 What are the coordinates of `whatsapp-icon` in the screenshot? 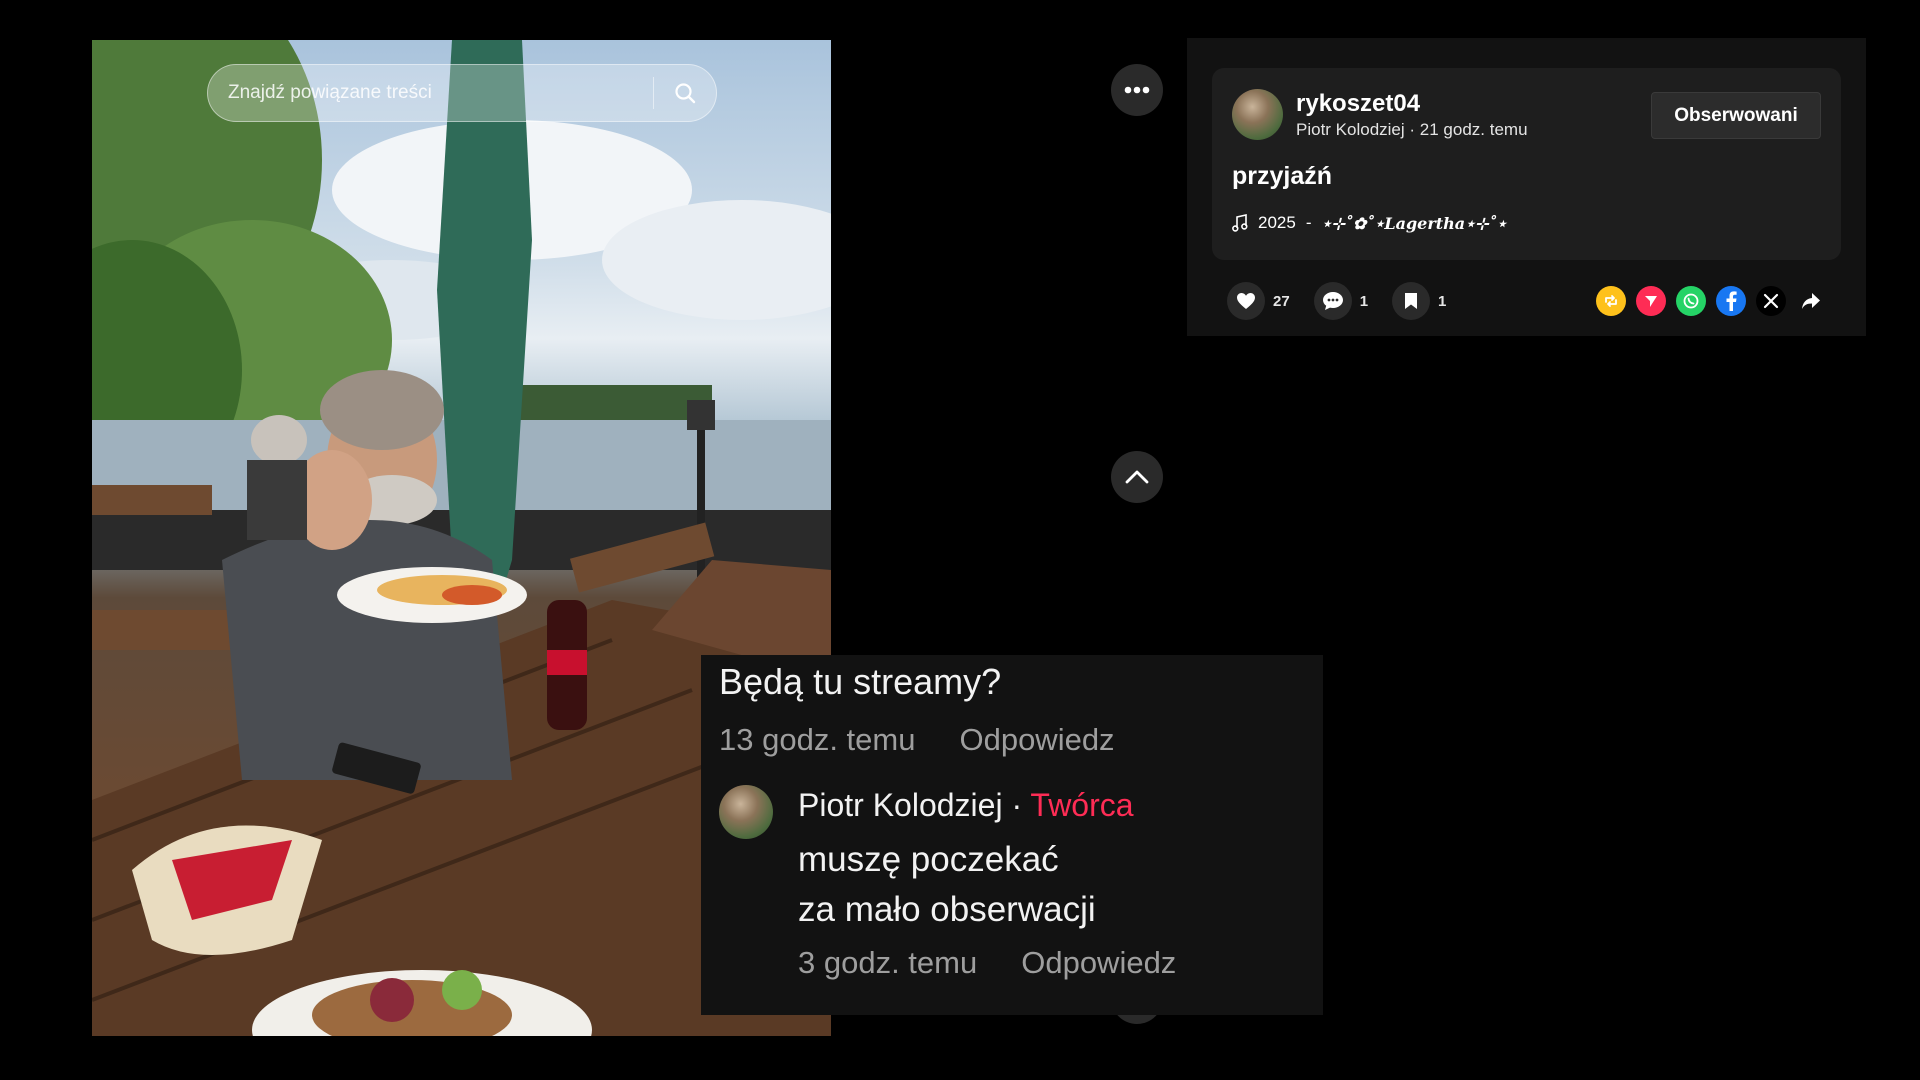 It's located at (1691, 301).